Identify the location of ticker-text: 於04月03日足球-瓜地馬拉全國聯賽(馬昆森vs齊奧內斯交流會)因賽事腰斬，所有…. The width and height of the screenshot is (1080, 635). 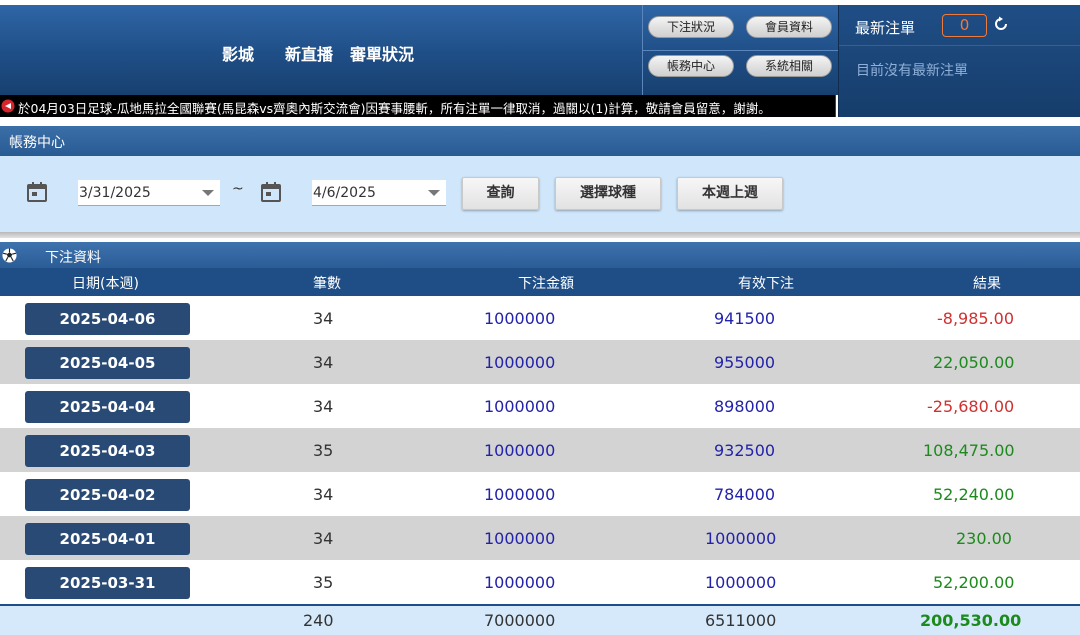
(394, 108).